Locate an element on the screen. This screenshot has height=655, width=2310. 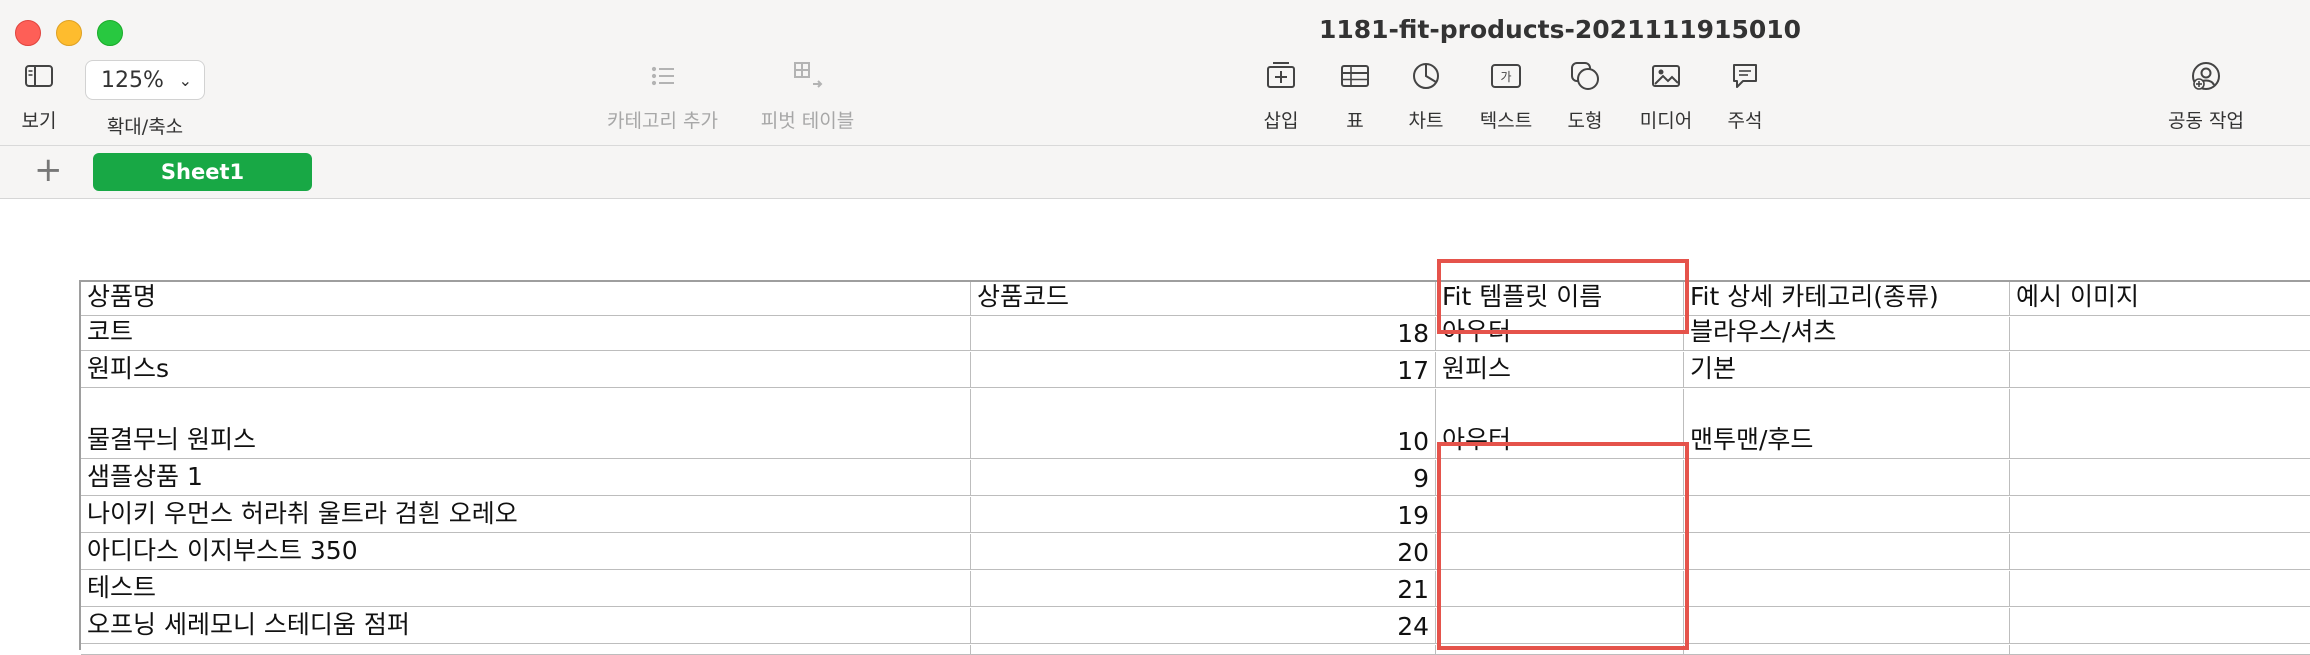
collaborate-icon is located at coordinates (2206, 76).